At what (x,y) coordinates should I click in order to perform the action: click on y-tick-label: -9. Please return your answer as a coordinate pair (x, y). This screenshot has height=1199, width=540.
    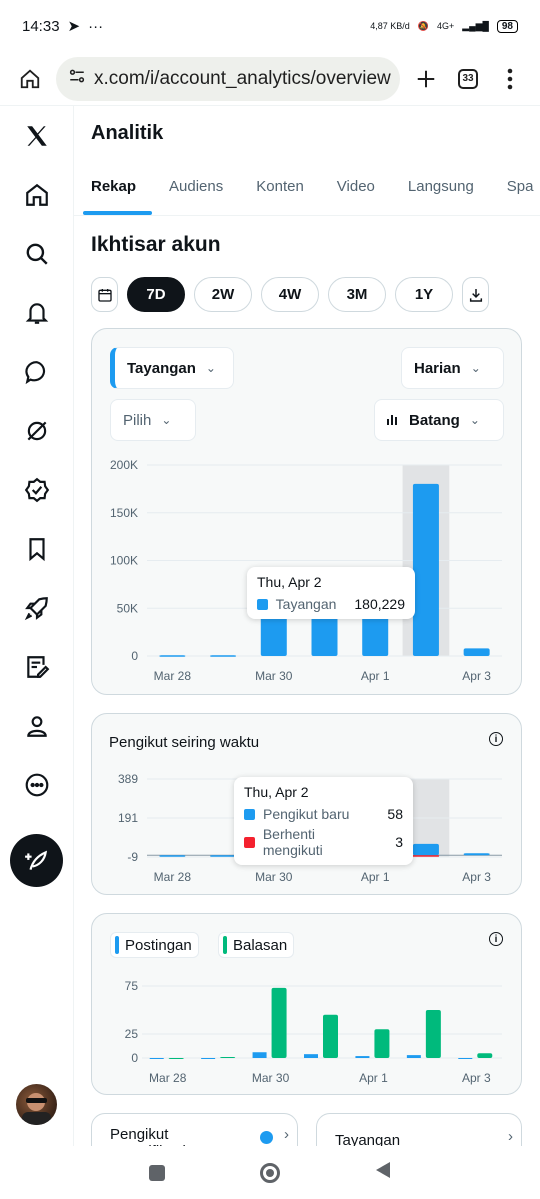
    Looking at the image, I should click on (132, 857).